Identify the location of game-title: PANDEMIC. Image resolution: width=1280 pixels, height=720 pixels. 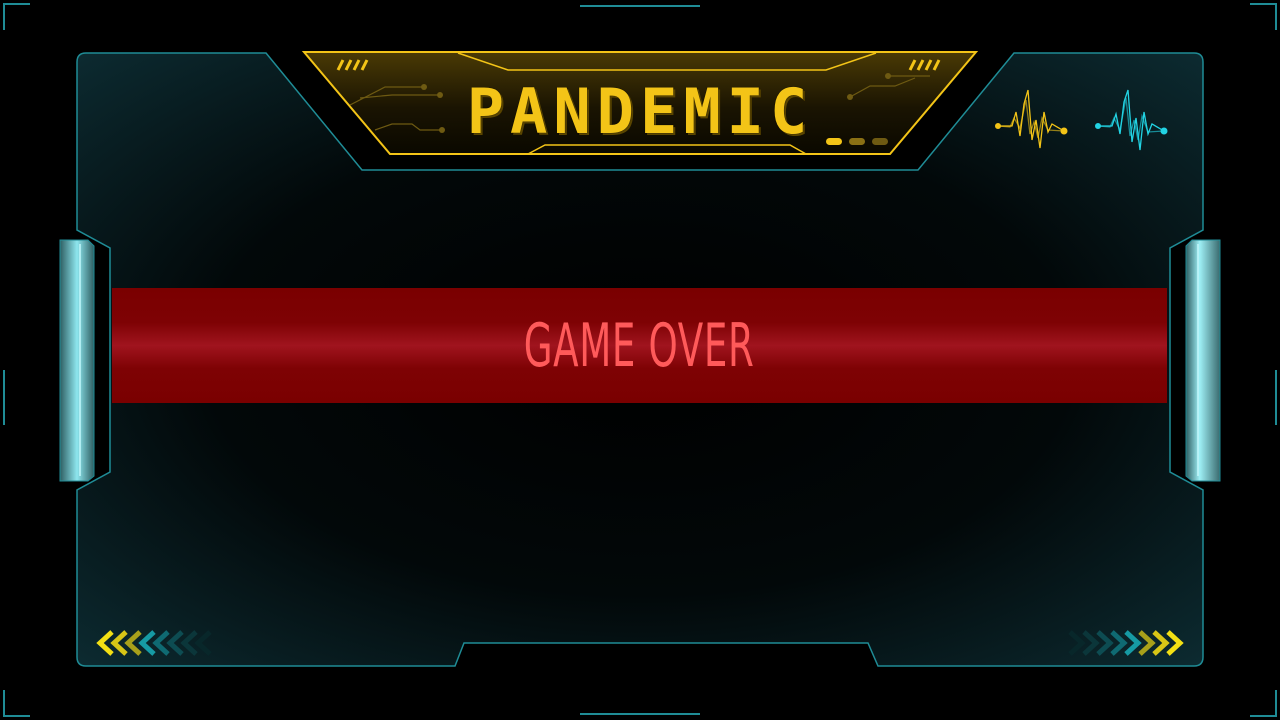
(640, 111).